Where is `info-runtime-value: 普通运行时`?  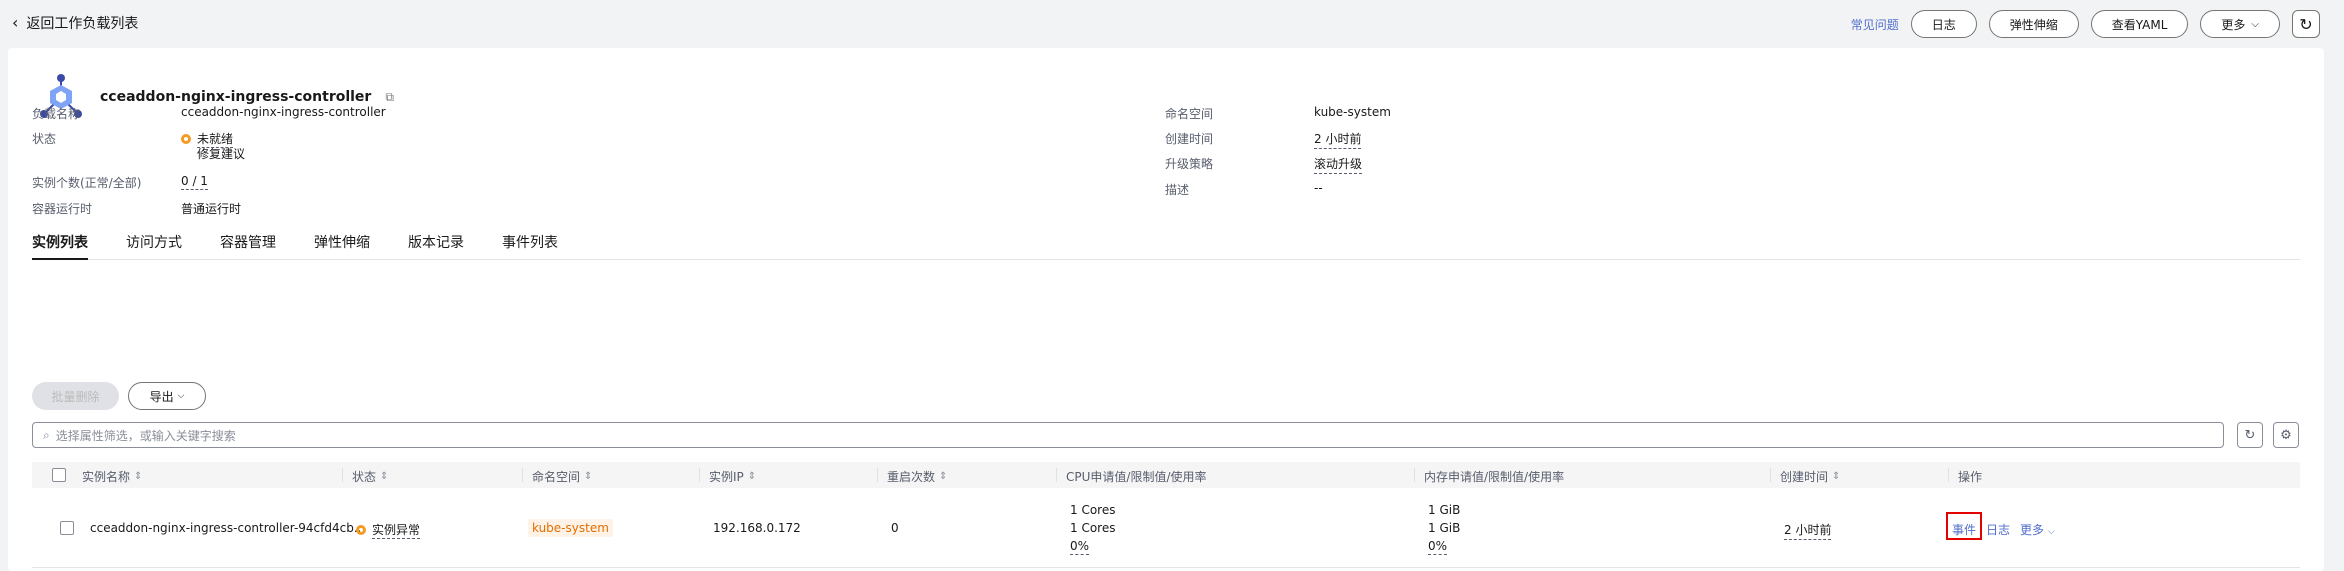
info-runtime-value: 普通运行时 is located at coordinates (211, 209).